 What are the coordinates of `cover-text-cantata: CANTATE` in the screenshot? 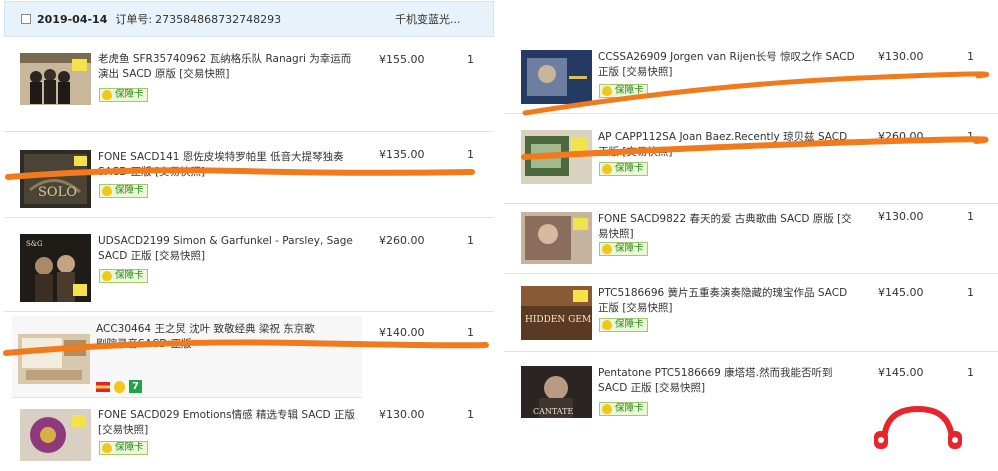 It's located at (553, 411).